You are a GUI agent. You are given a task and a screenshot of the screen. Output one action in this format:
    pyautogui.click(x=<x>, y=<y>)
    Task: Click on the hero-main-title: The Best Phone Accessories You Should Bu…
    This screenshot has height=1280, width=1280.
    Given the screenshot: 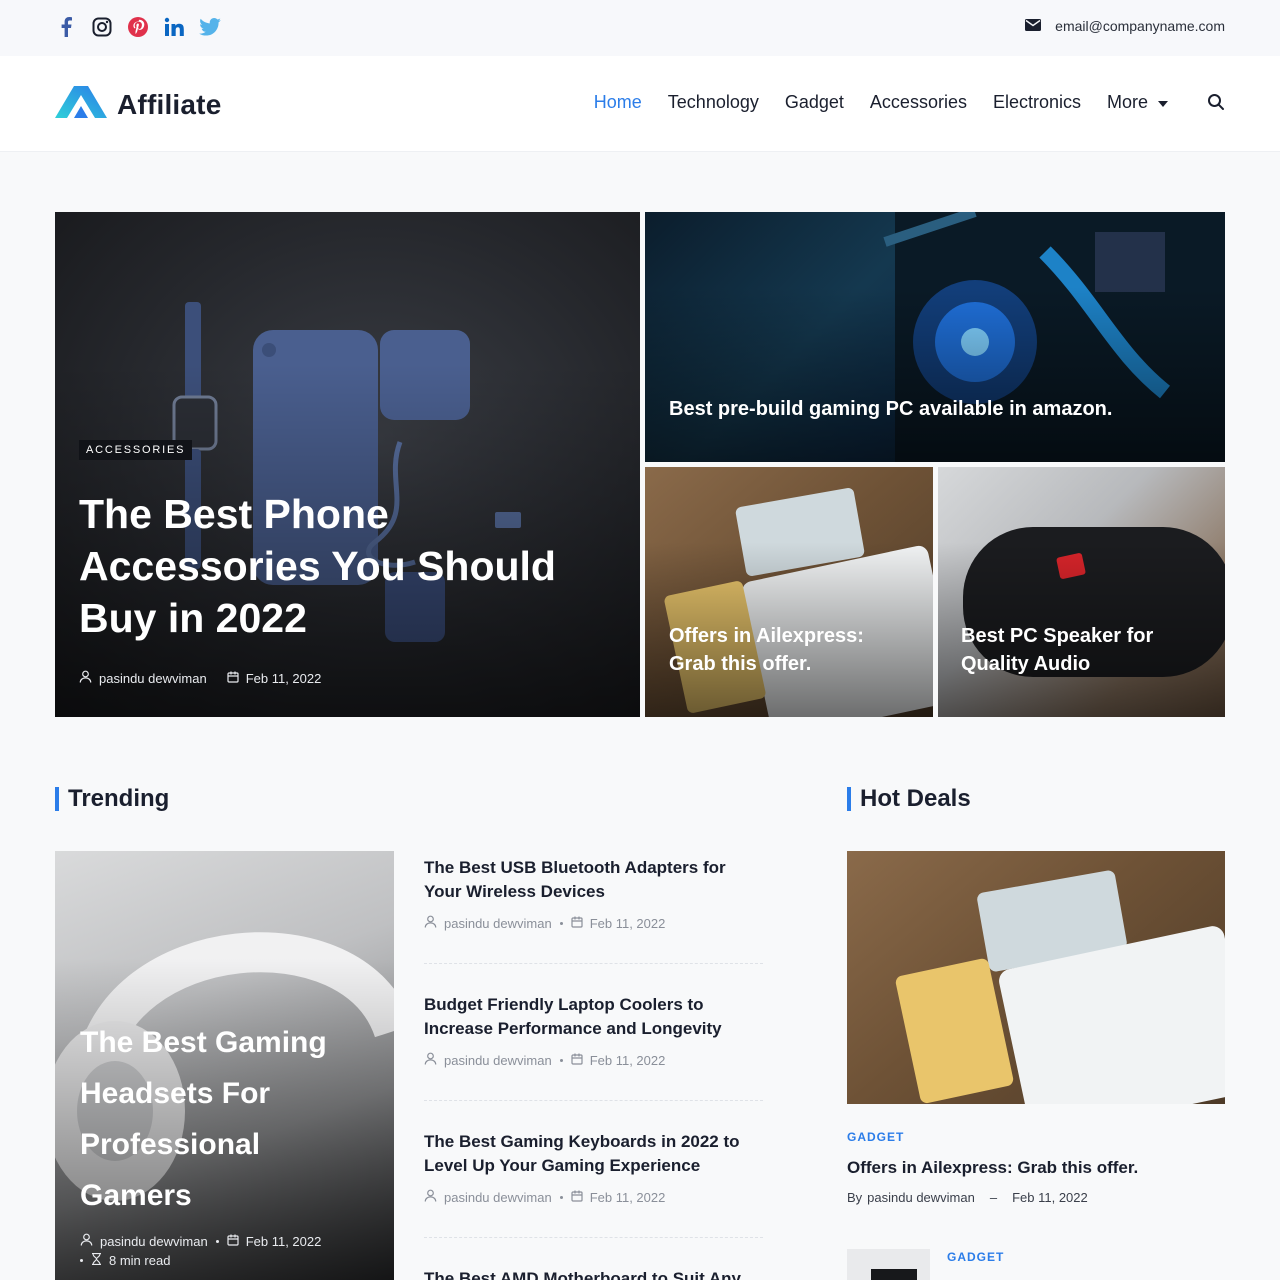 What is the action you would take?
    pyautogui.click(x=334, y=566)
    